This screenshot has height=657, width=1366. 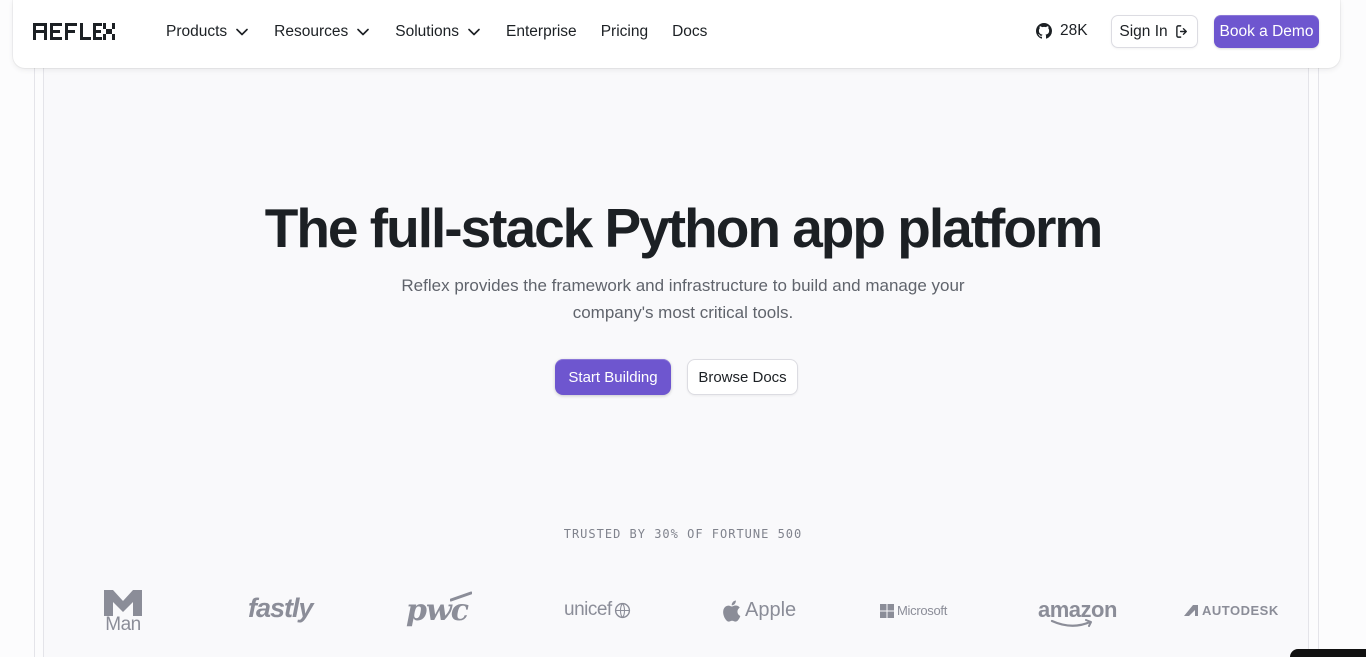 I want to click on reflex-logo-icon, so click(x=74, y=31).